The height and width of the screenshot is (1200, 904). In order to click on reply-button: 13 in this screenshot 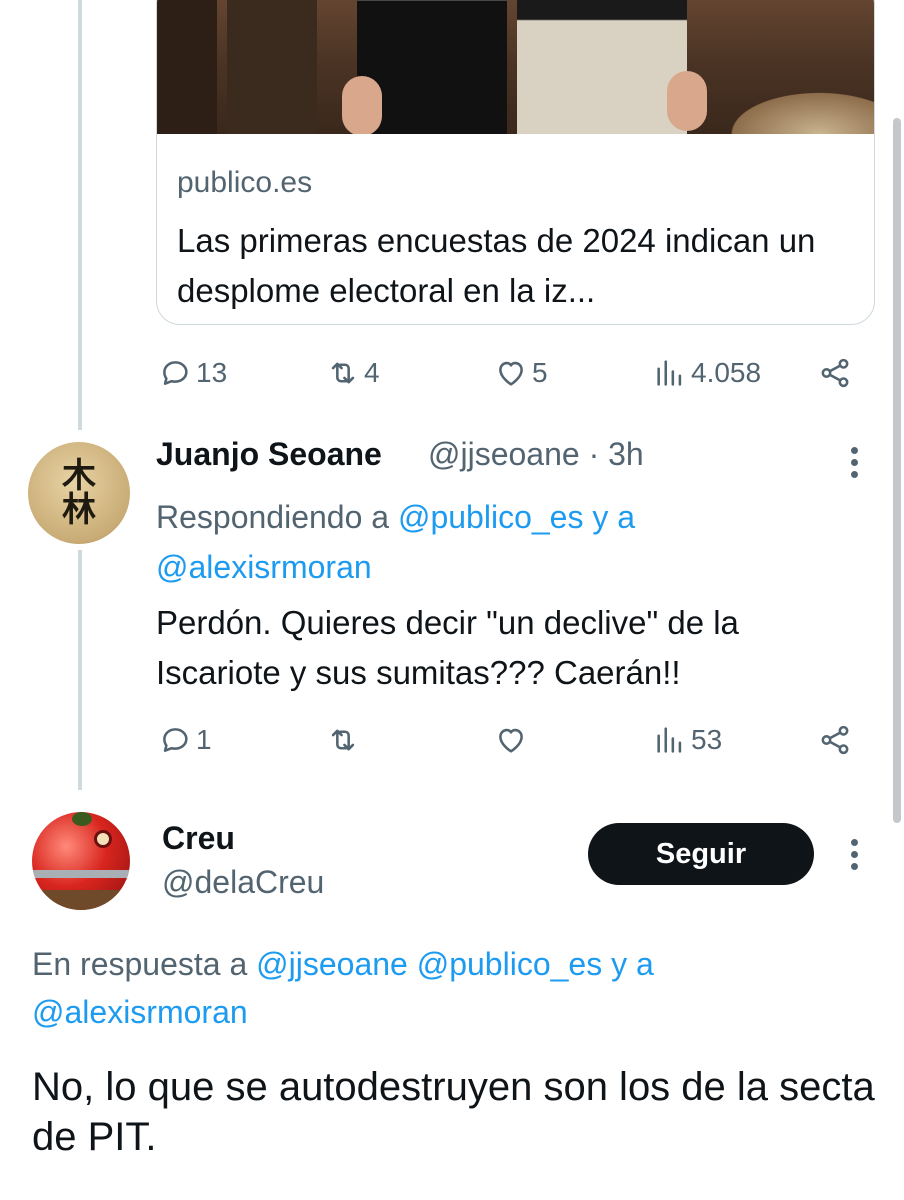, I will do `click(192, 373)`.